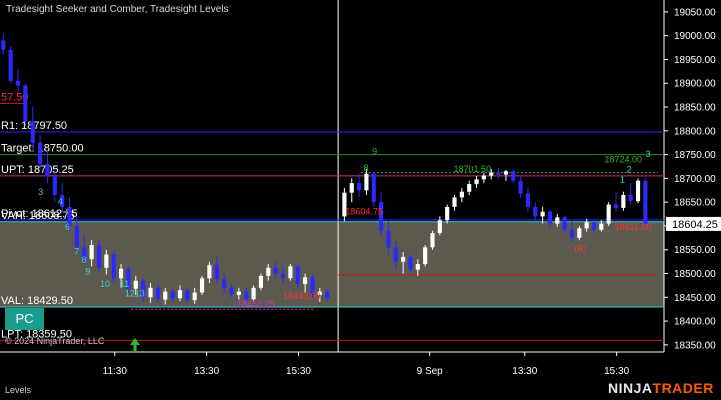  Describe the element at coordinates (473, 169) in the screenshot. I see `price-annotation: 18701.50` at that location.